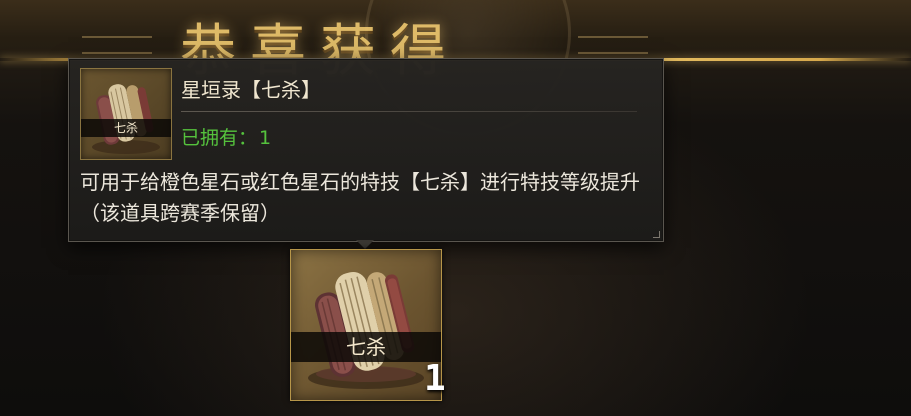 This screenshot has height=416, width=911. I want to click on reward-item-card: 七杀, so click(366, 325).